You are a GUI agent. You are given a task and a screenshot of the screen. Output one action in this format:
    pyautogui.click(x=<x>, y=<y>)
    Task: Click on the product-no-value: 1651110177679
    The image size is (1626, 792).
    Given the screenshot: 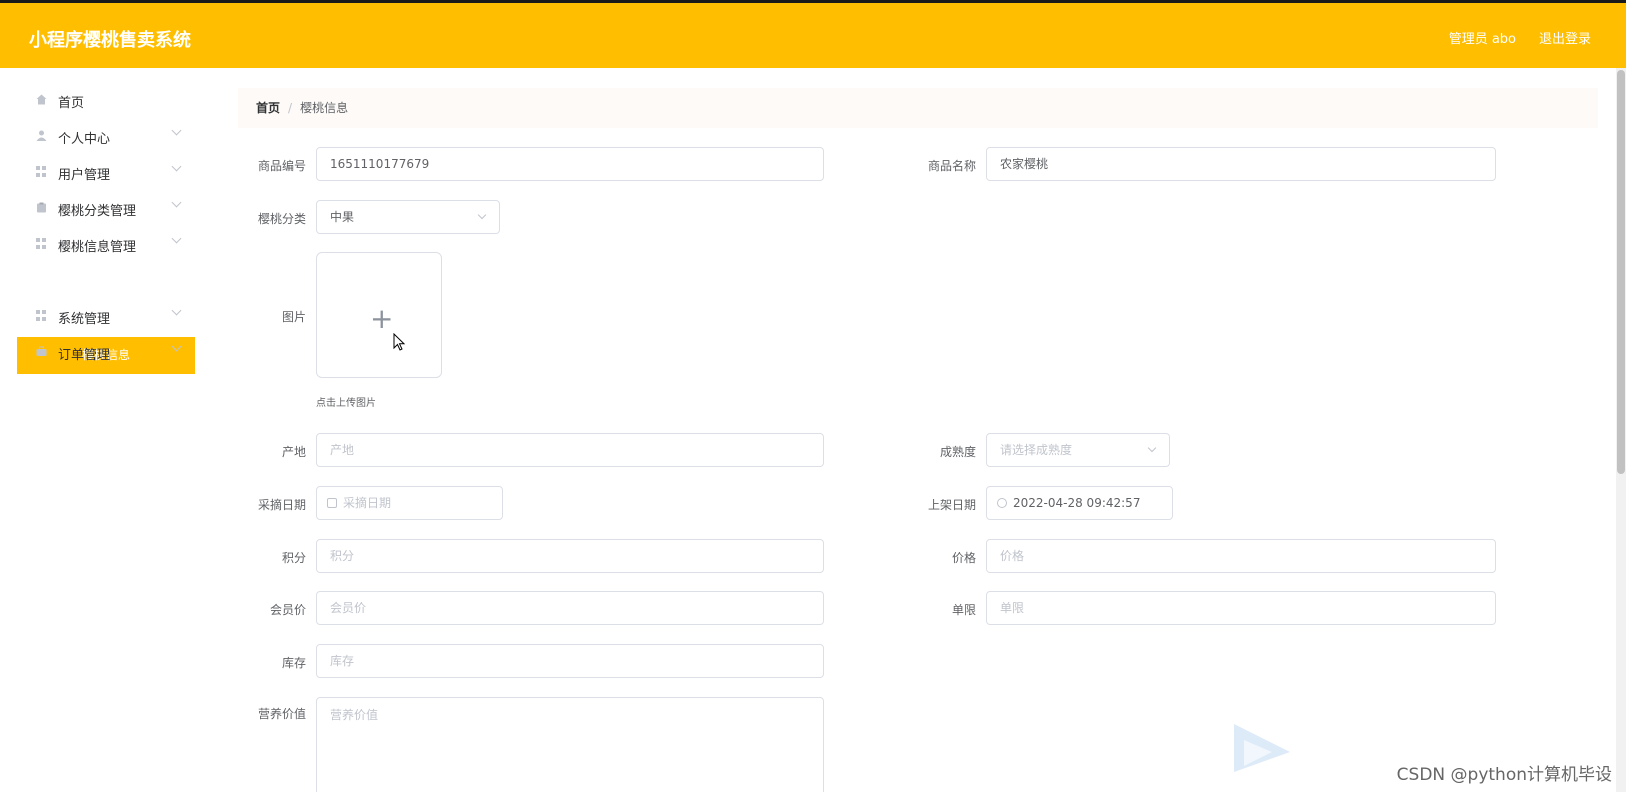 What is the action you would take?
    pyautogui.click(x=380, y=164)
    